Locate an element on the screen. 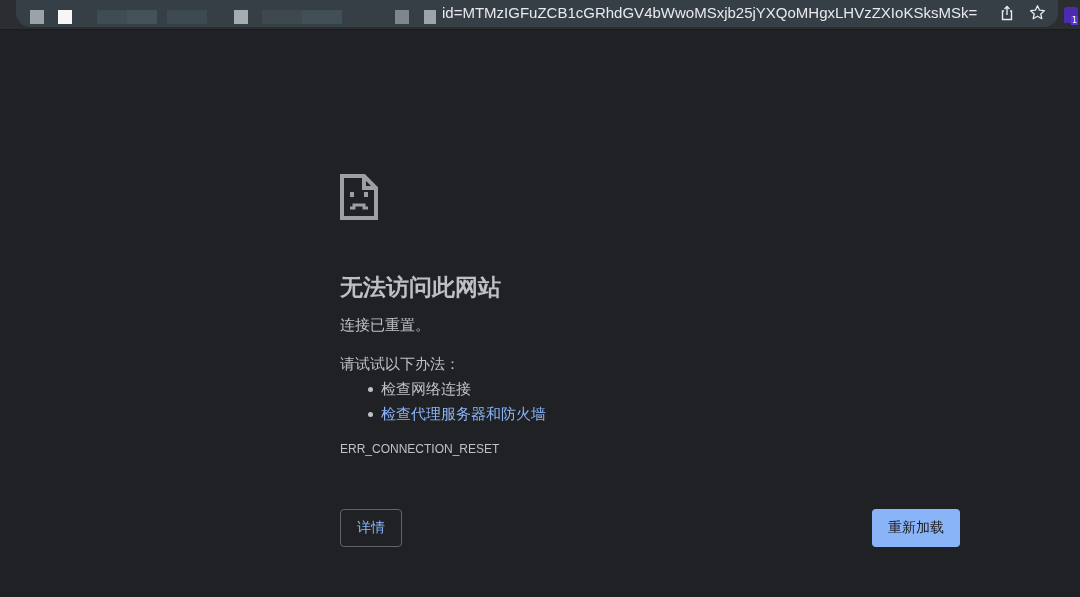 This screenshot has height=597, width=1080. url-text: id=MTMzIGFuZCB1cGRhdGV4bWwoMSxjb25jYXQoMHgxLHVzZXIoKSksMSk= is located at coordinates (710, 12).